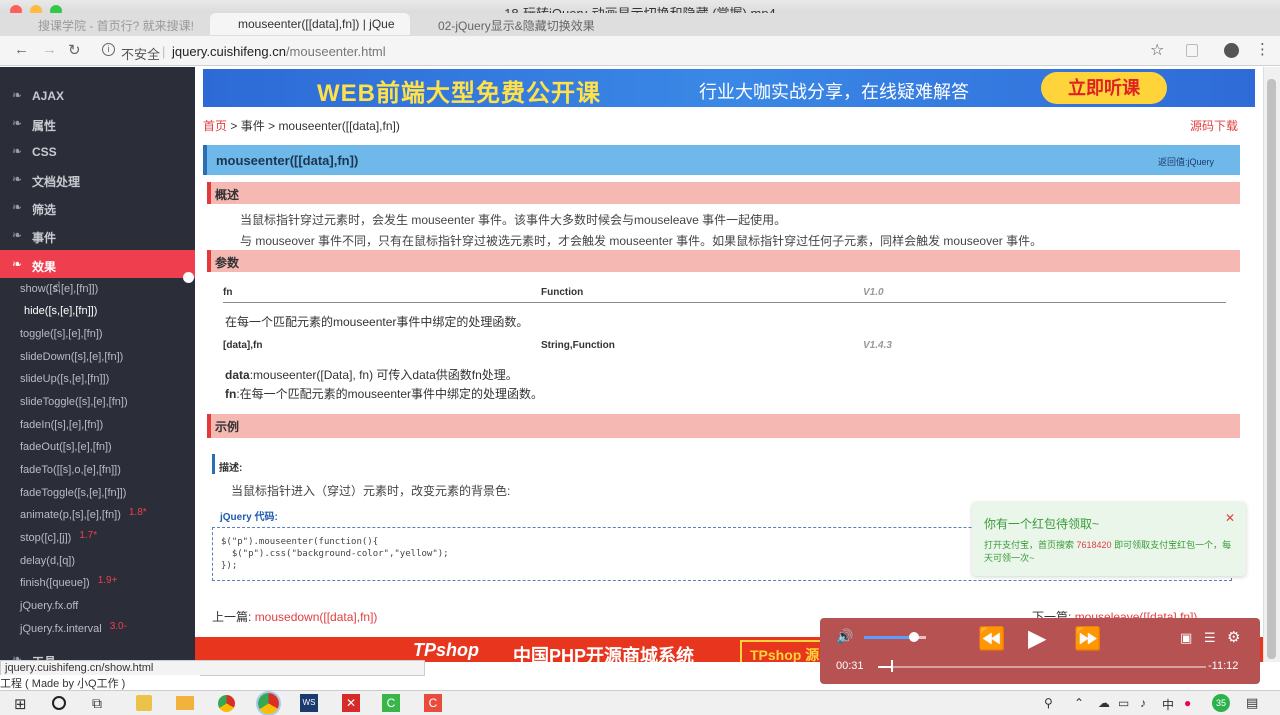  Describe the element at coordinates (61, 334) in the screenshot. I see `sidebar-item-toggle: toggle([s],[e],[fn])` at that location.